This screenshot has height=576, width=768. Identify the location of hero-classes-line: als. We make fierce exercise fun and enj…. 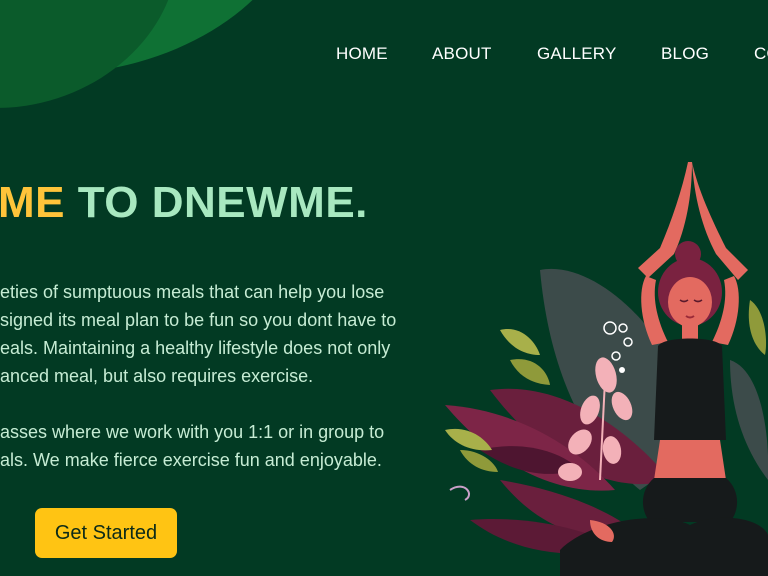
(191, 460).